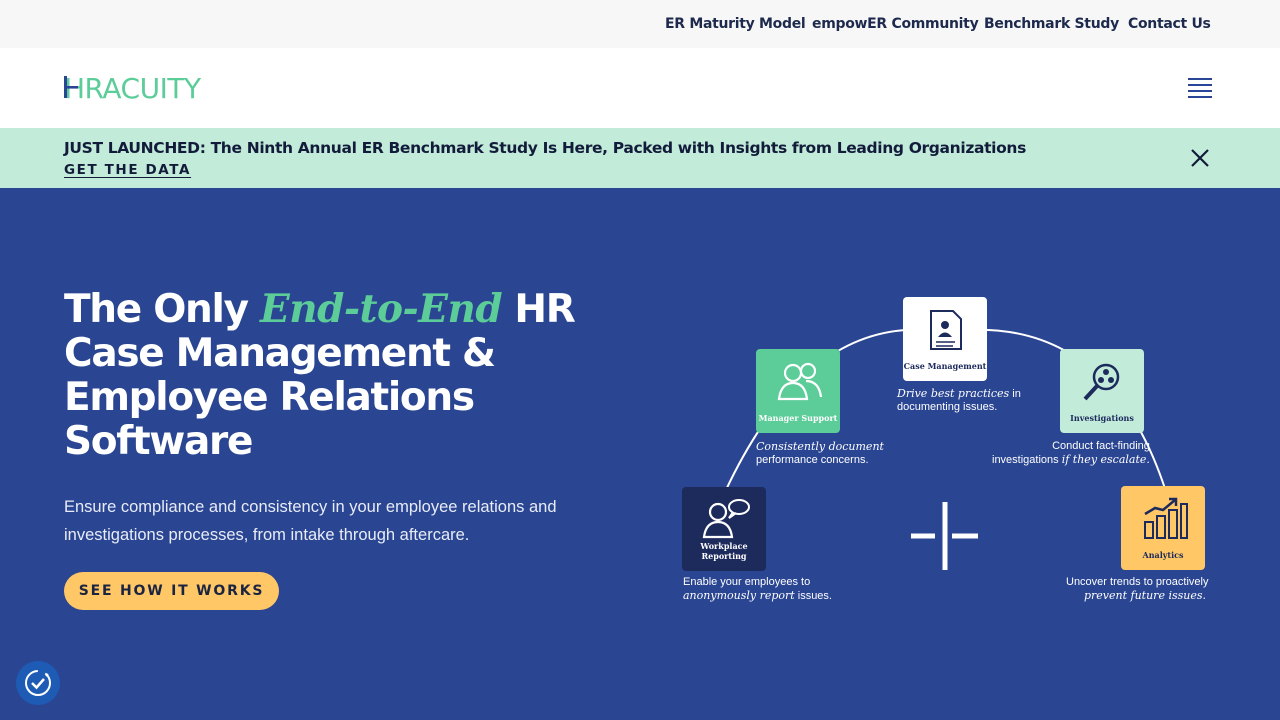 The height and width of the screenshot is (720, 1280). What do you see at coordinates (945, 366) in the screenshot?
I see `tile-label: Case Management` at bounding box center [945, 366].